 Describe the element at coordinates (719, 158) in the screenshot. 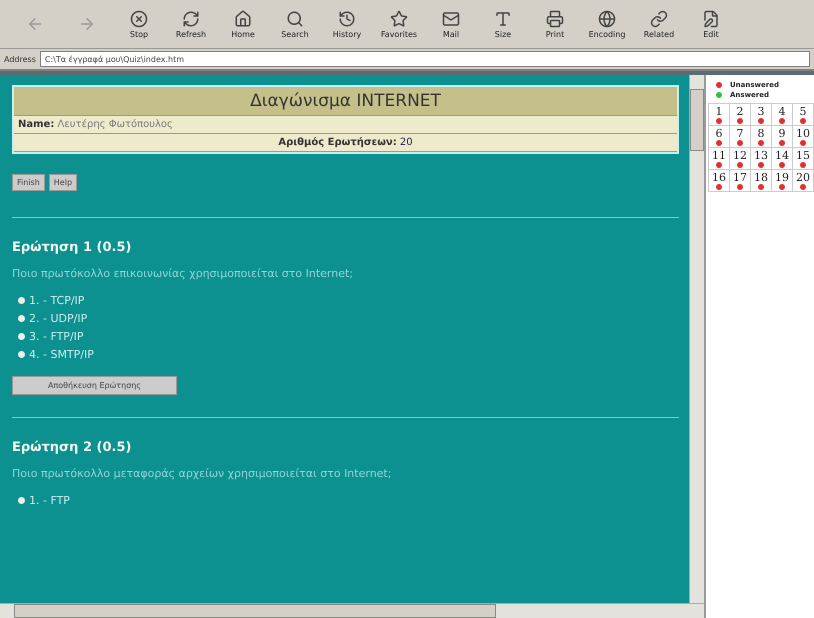

I see `question-cell: 11` at that location.